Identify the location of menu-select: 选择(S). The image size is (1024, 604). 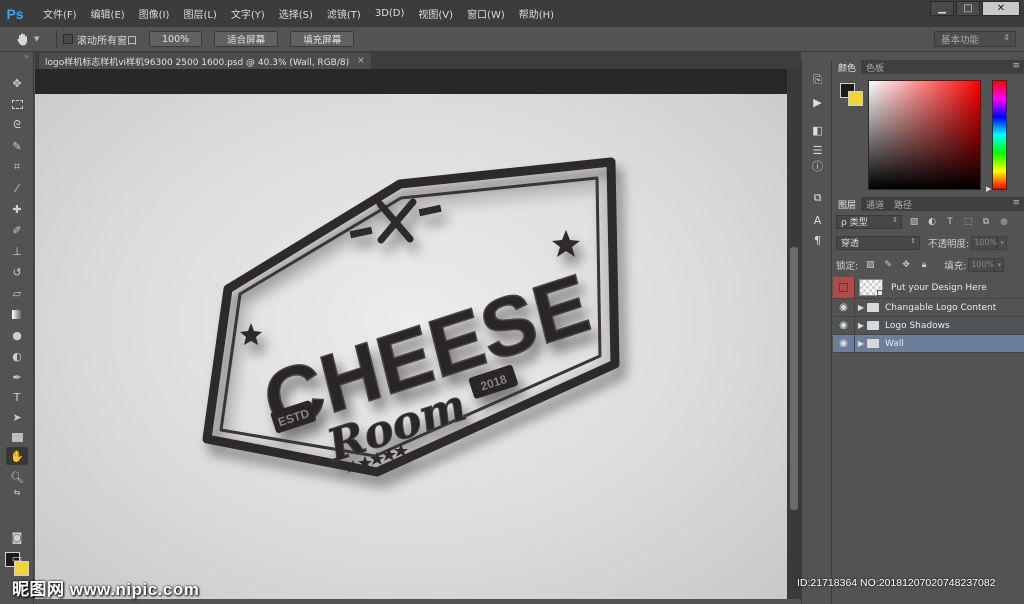
(296, 13).